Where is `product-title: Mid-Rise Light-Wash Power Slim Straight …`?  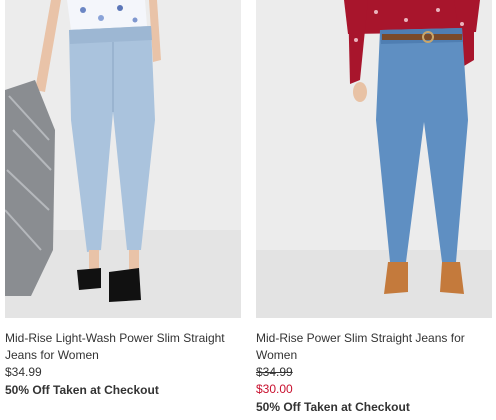
product-title: Mid-Rise Light-Wash Power Slim Straight … is located at coordinates (123, 347).